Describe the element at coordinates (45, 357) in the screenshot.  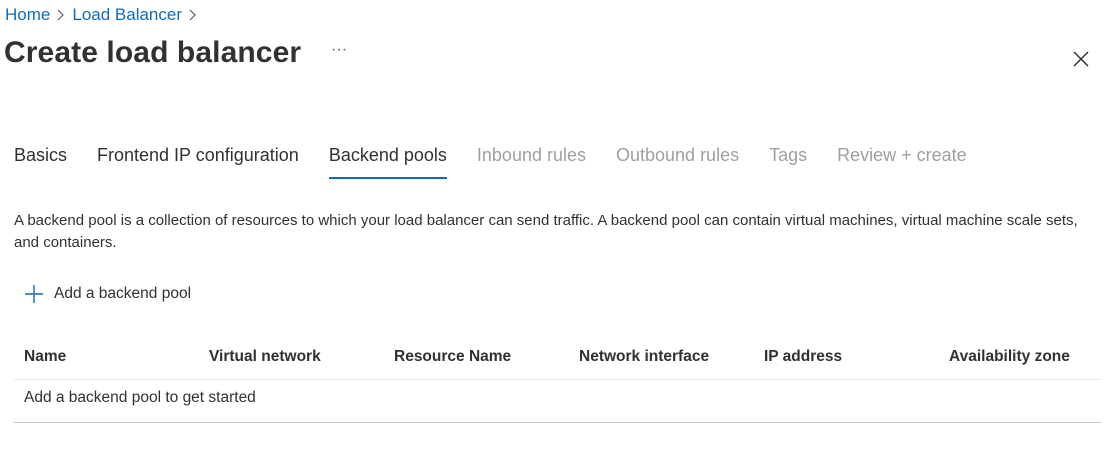
I see `column-header-name: Name` at that location.